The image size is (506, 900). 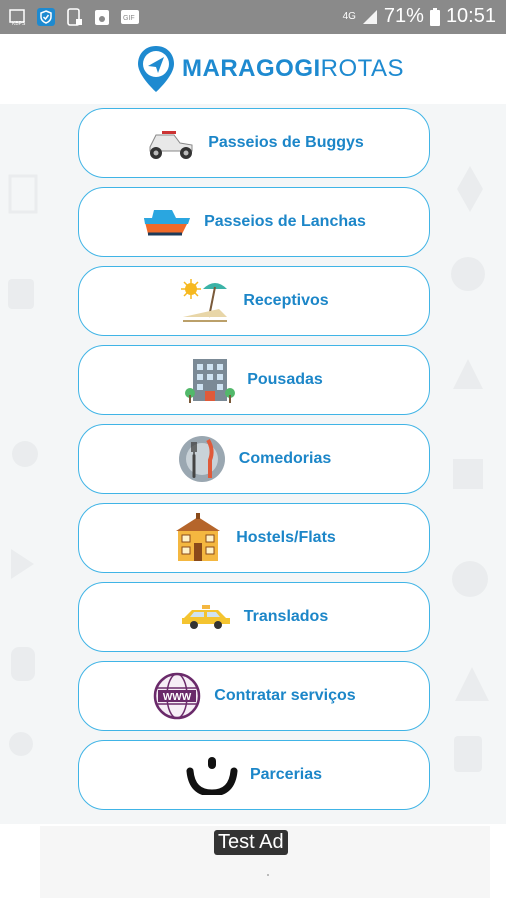 I want to click on www-globe-icon: WWW, so click(x=177, y=696).